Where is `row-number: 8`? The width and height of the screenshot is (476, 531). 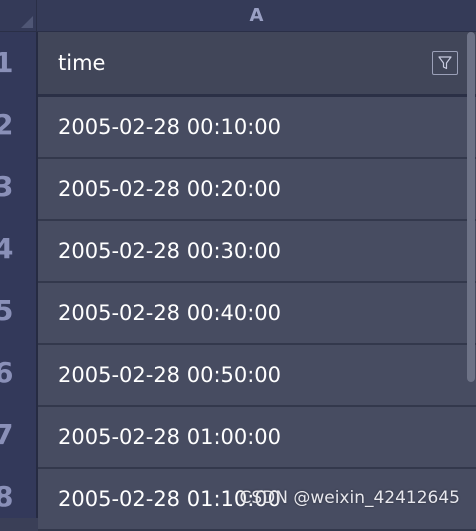 row-number: 8 is located at coordinates (17, 496).